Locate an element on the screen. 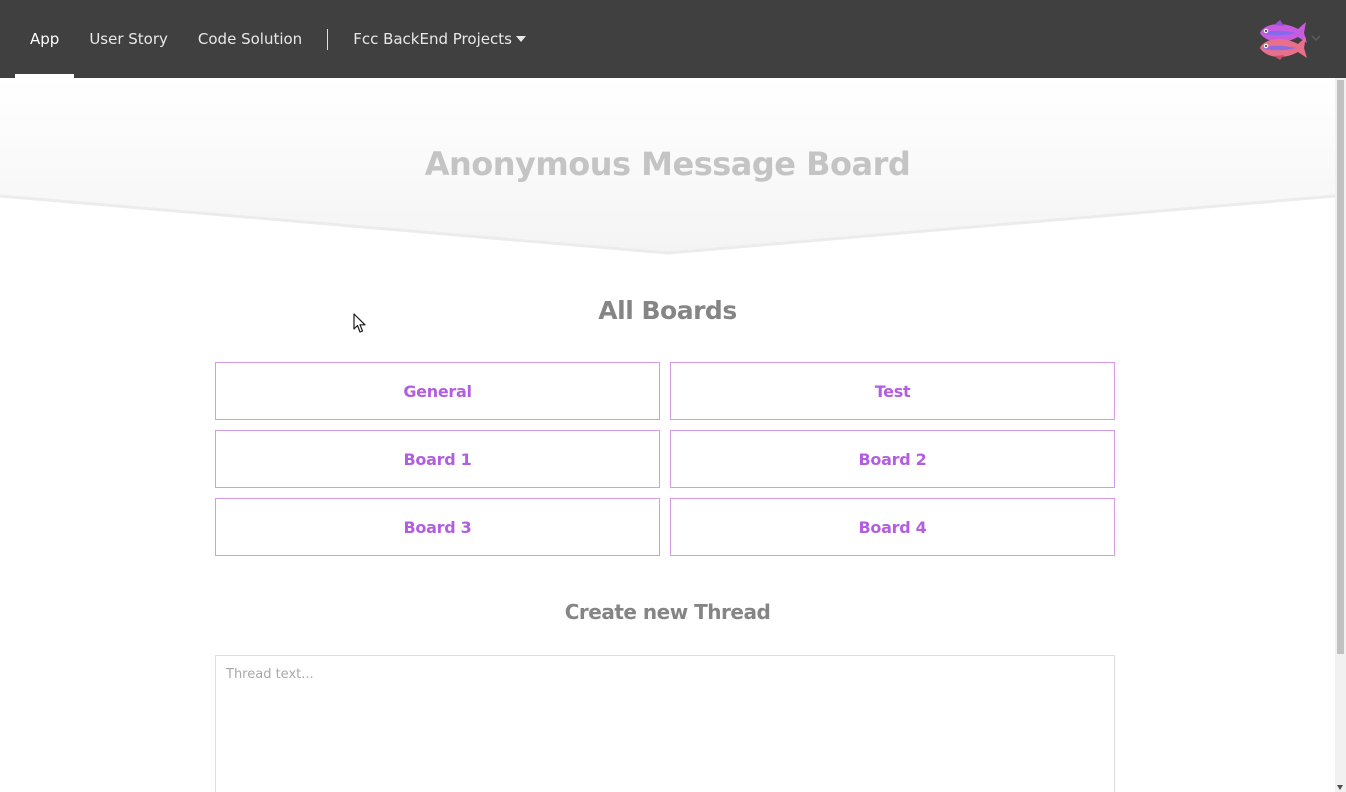  fish-logo-icon is located at coordinates (1281, 39).